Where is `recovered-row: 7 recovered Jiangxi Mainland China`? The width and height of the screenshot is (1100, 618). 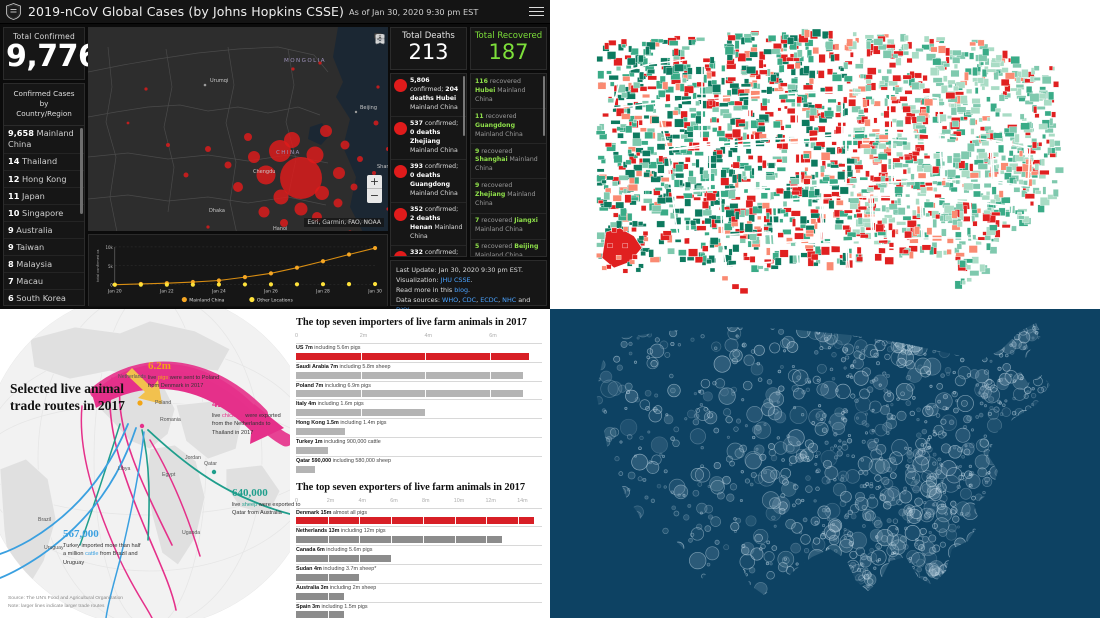
recovered-row: 7 recovered Jiangxi Mainland China is located at coordinates (508, 227).